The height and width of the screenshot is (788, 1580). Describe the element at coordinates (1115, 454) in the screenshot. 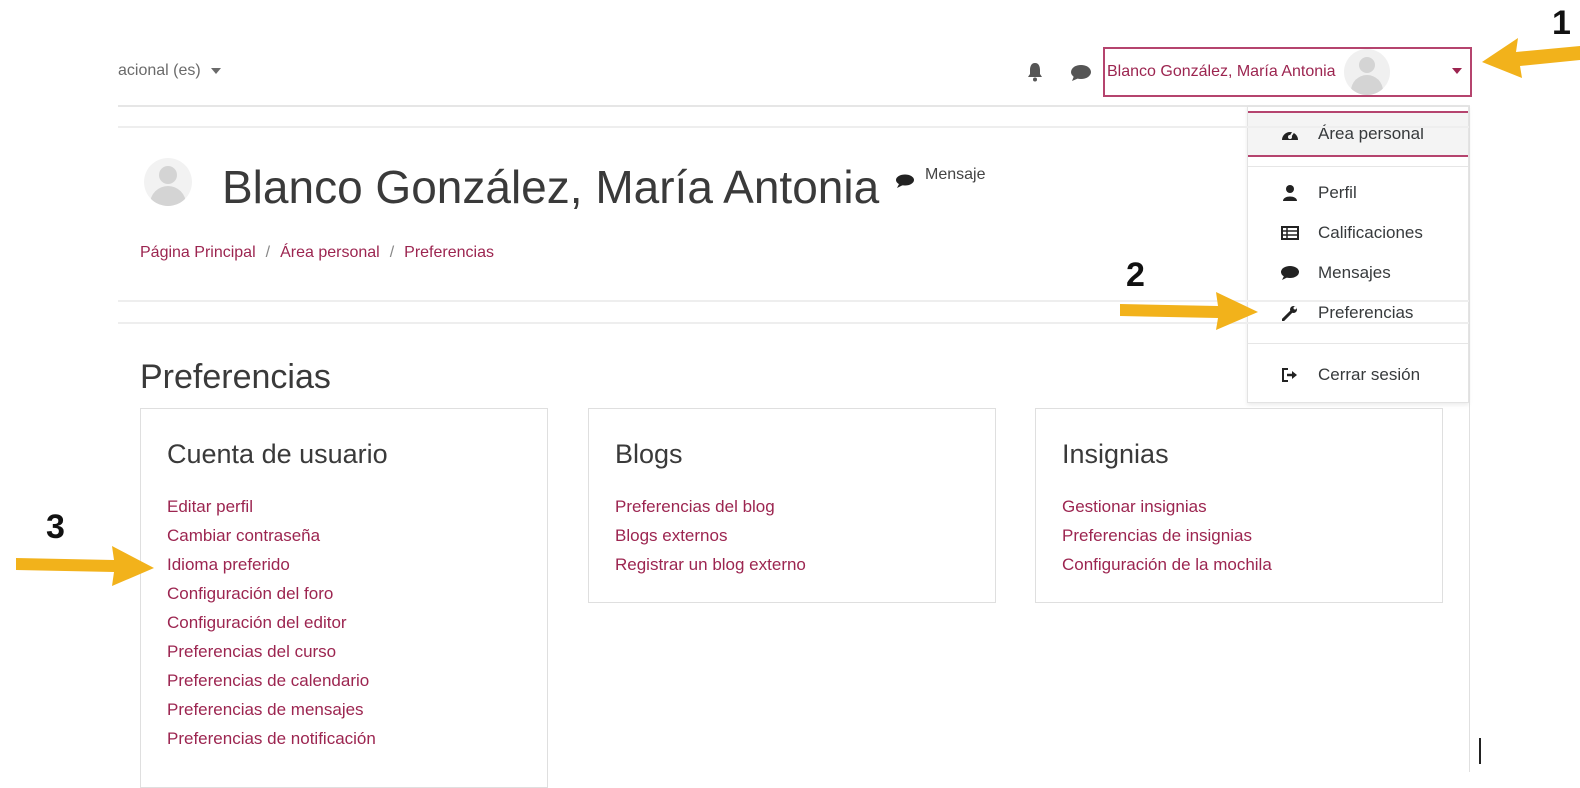

I see `card-title: Insignias` at that location.